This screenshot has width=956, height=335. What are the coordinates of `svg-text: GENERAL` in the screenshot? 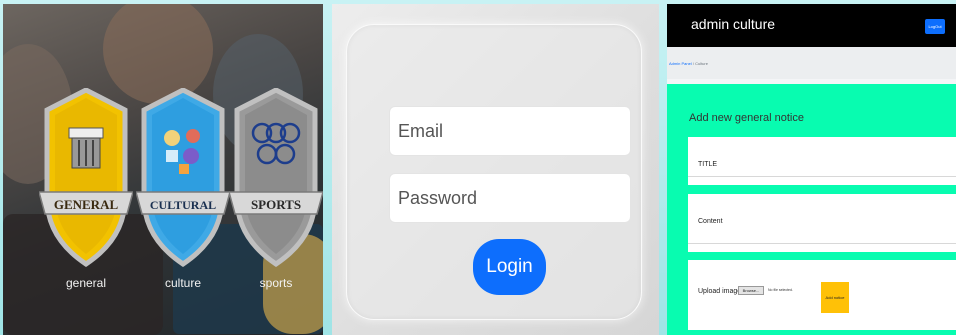 It's located at (86, 204).